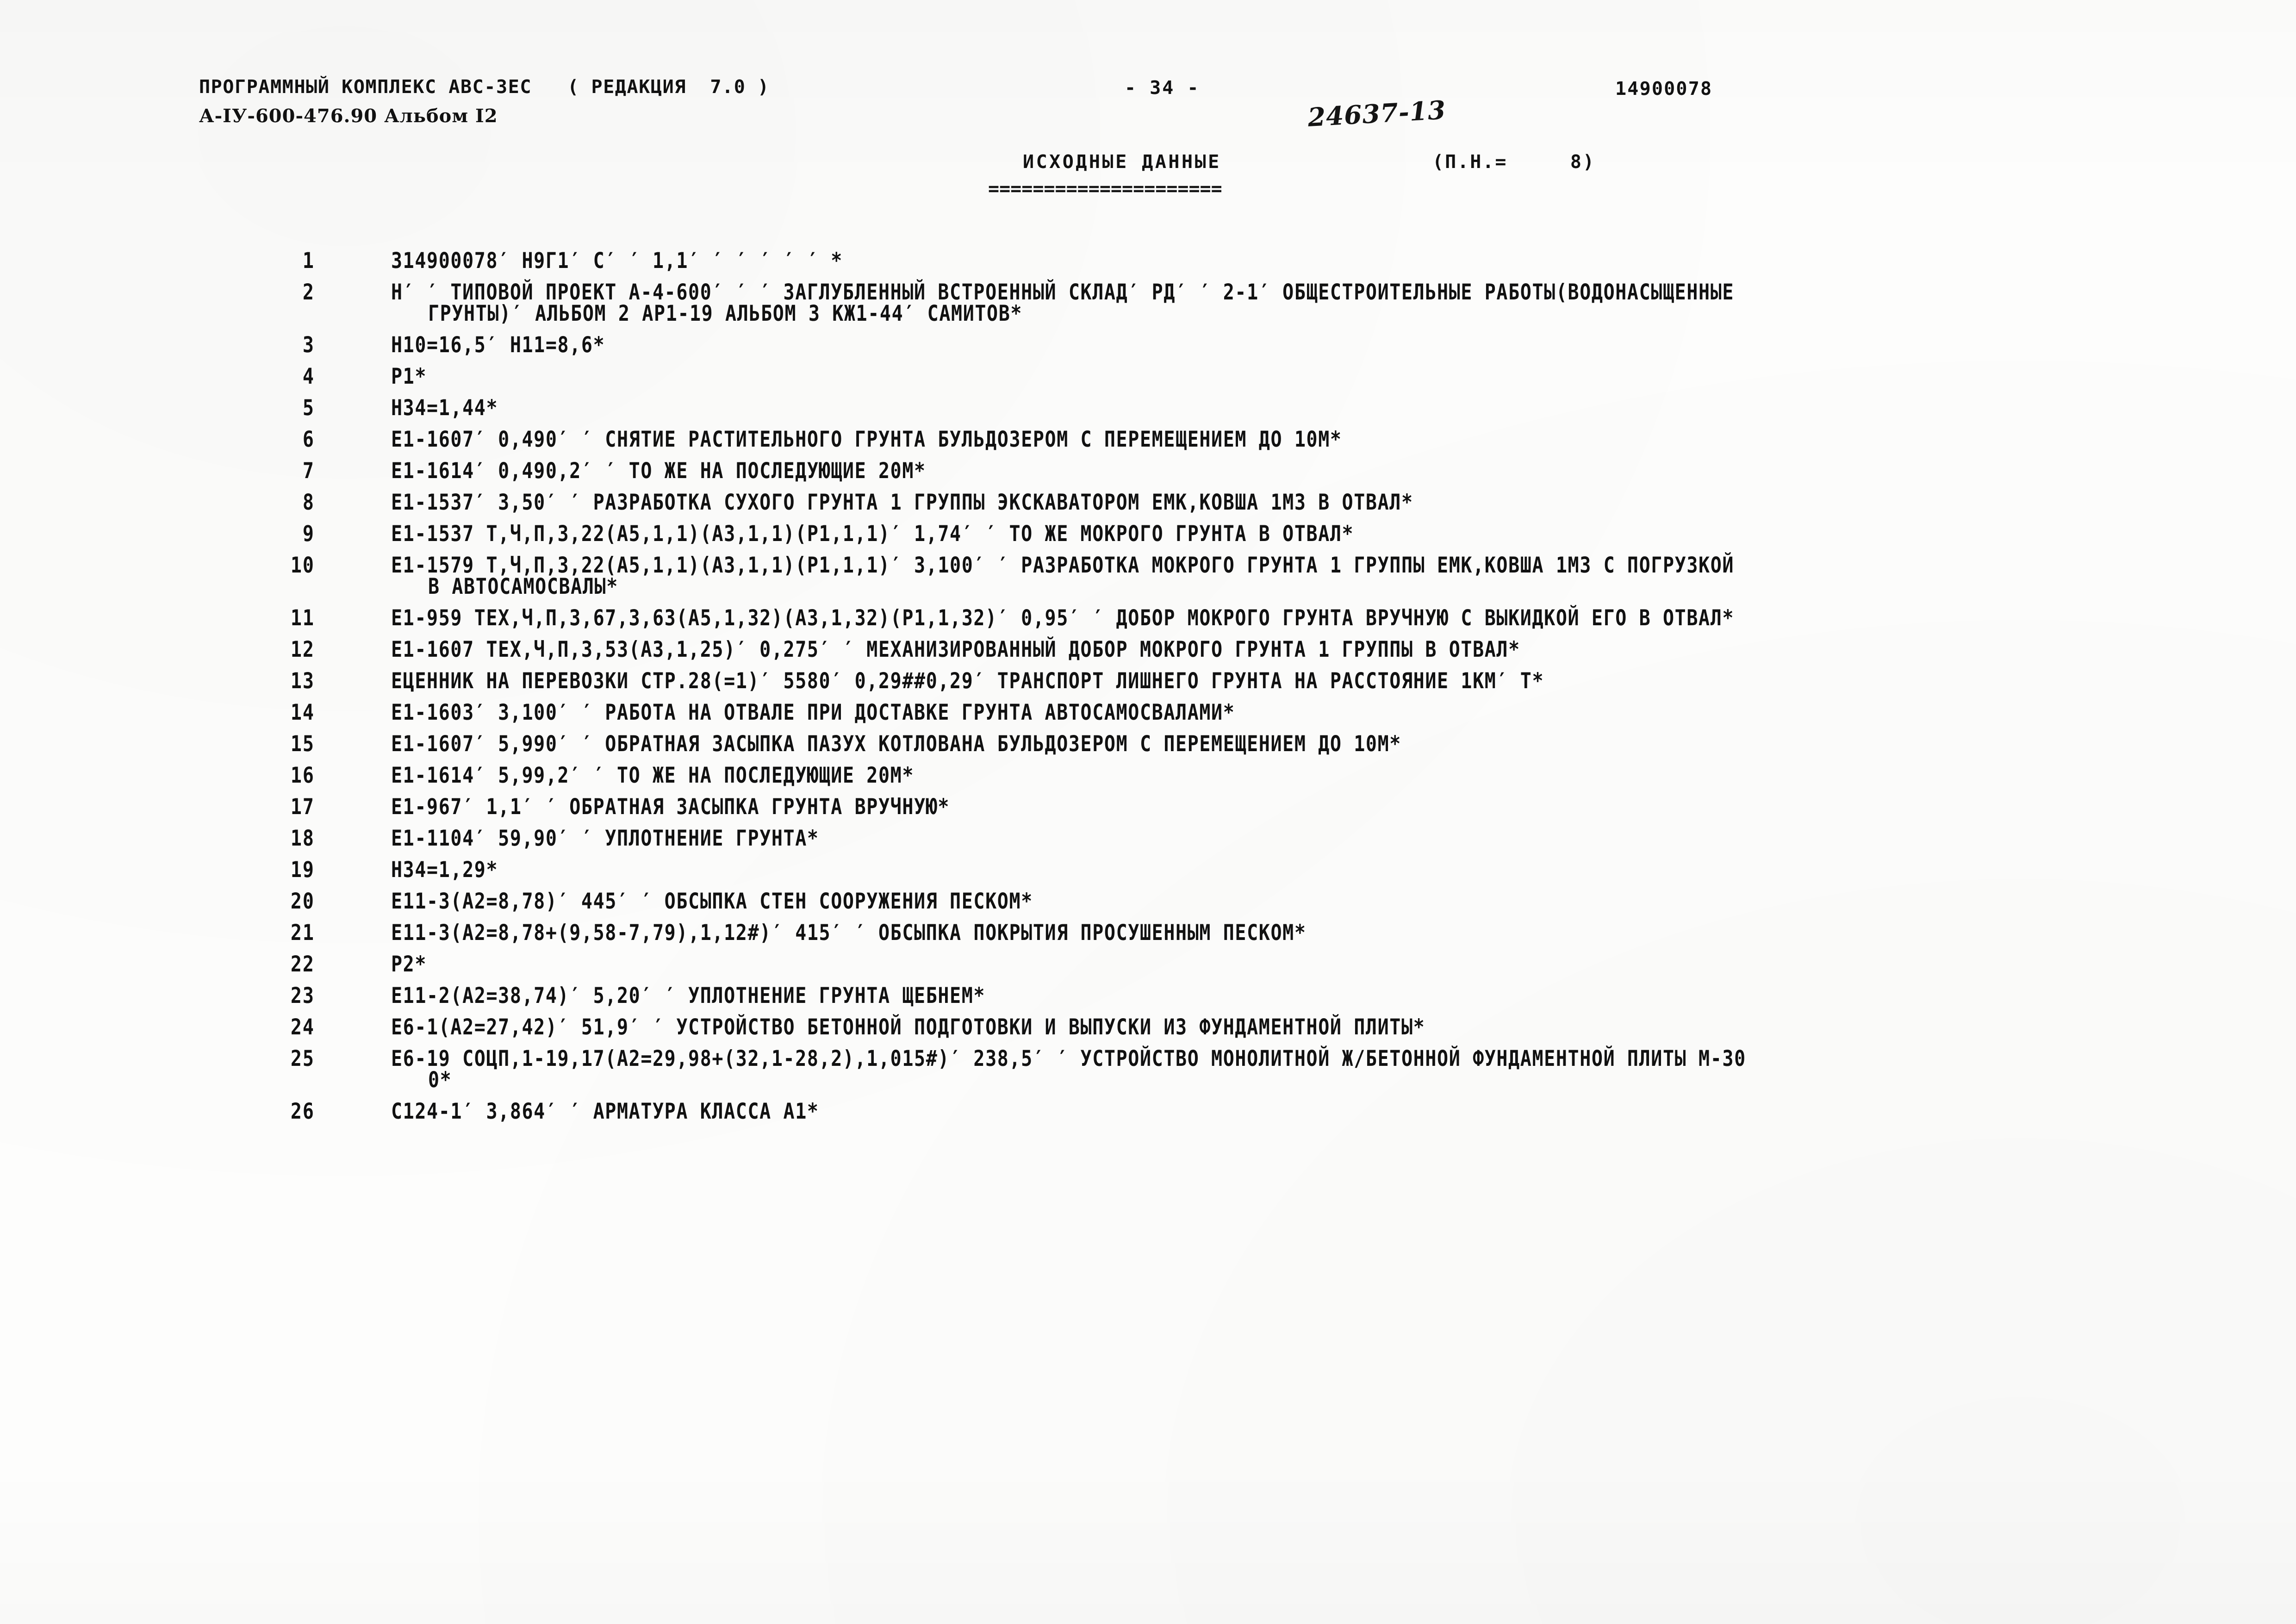  What do you see at coordinates (302, 901) in the screenshot?
I see `listing-row-index: 20` at bounding box center [302, 901].